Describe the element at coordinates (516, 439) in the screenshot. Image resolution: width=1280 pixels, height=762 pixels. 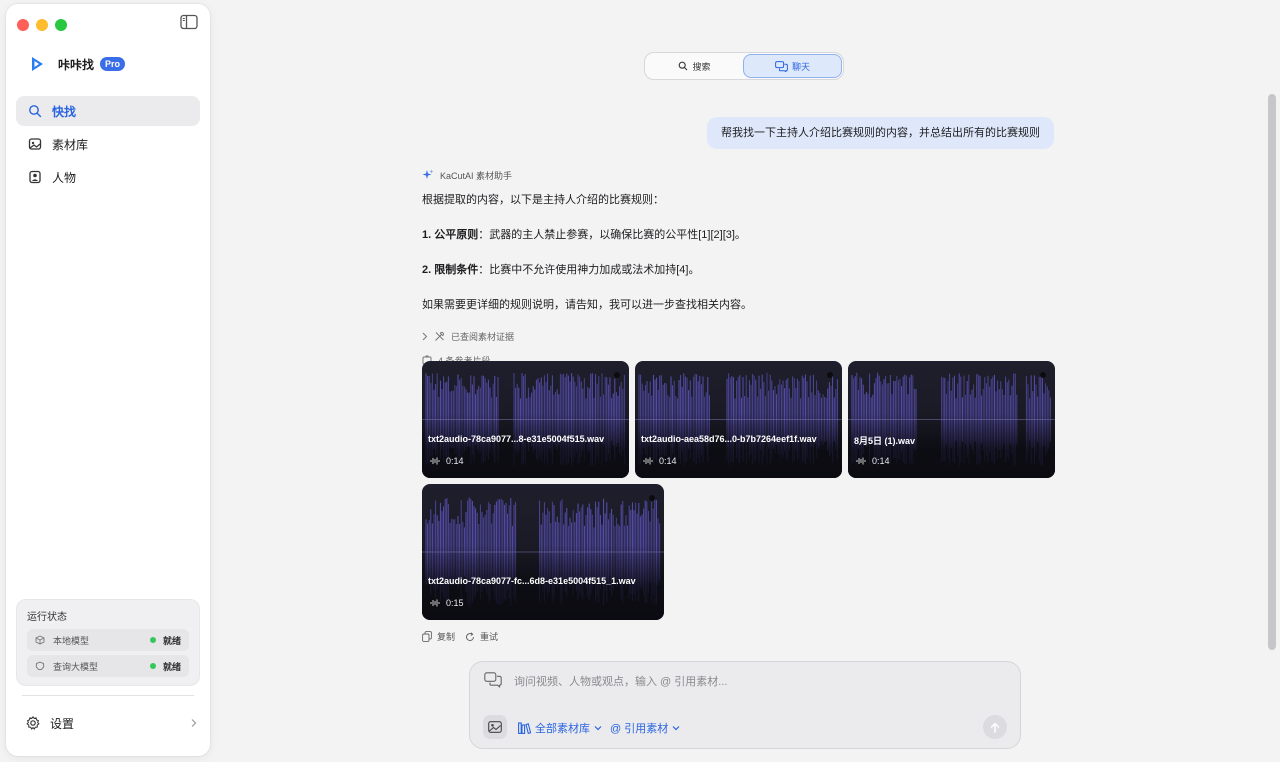
I see `clip-name: txt2audio-78ca9077...8-e31e5004f515.wav` at that location.